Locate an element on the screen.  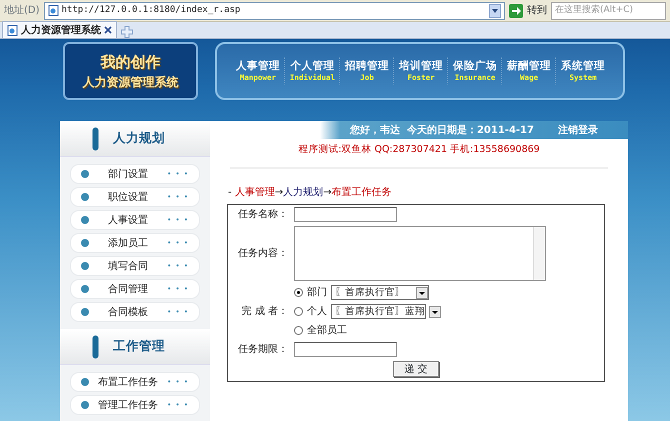
scrollbar is located at coordinates (539, 253).